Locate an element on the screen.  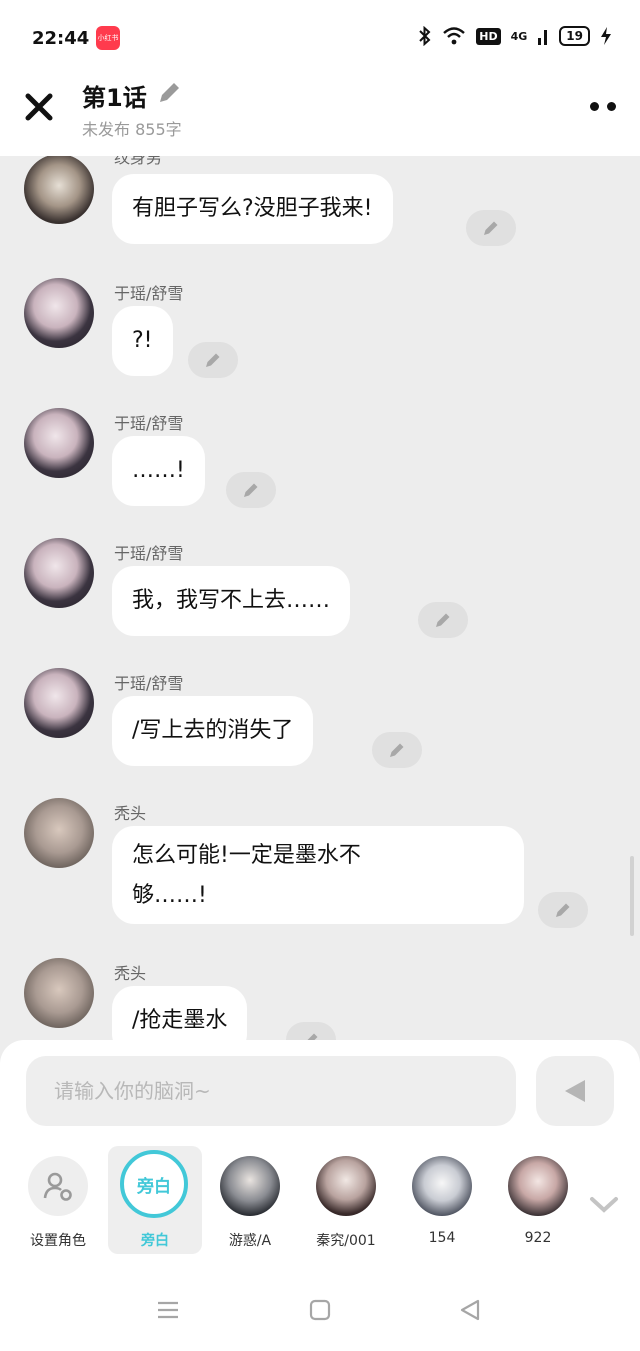
chat-message: 于瑶/舒雪 ?! is located at coordinates (320, 336).